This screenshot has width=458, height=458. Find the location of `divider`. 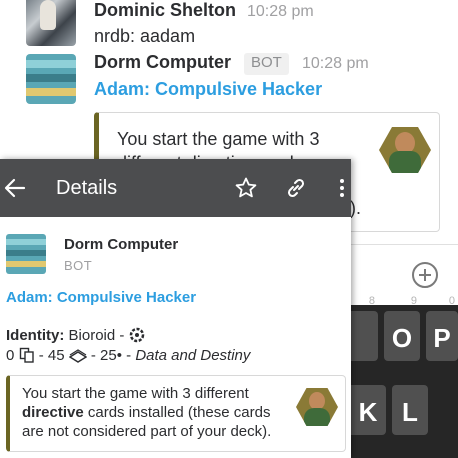

divider is located at coordinates (404, 244).